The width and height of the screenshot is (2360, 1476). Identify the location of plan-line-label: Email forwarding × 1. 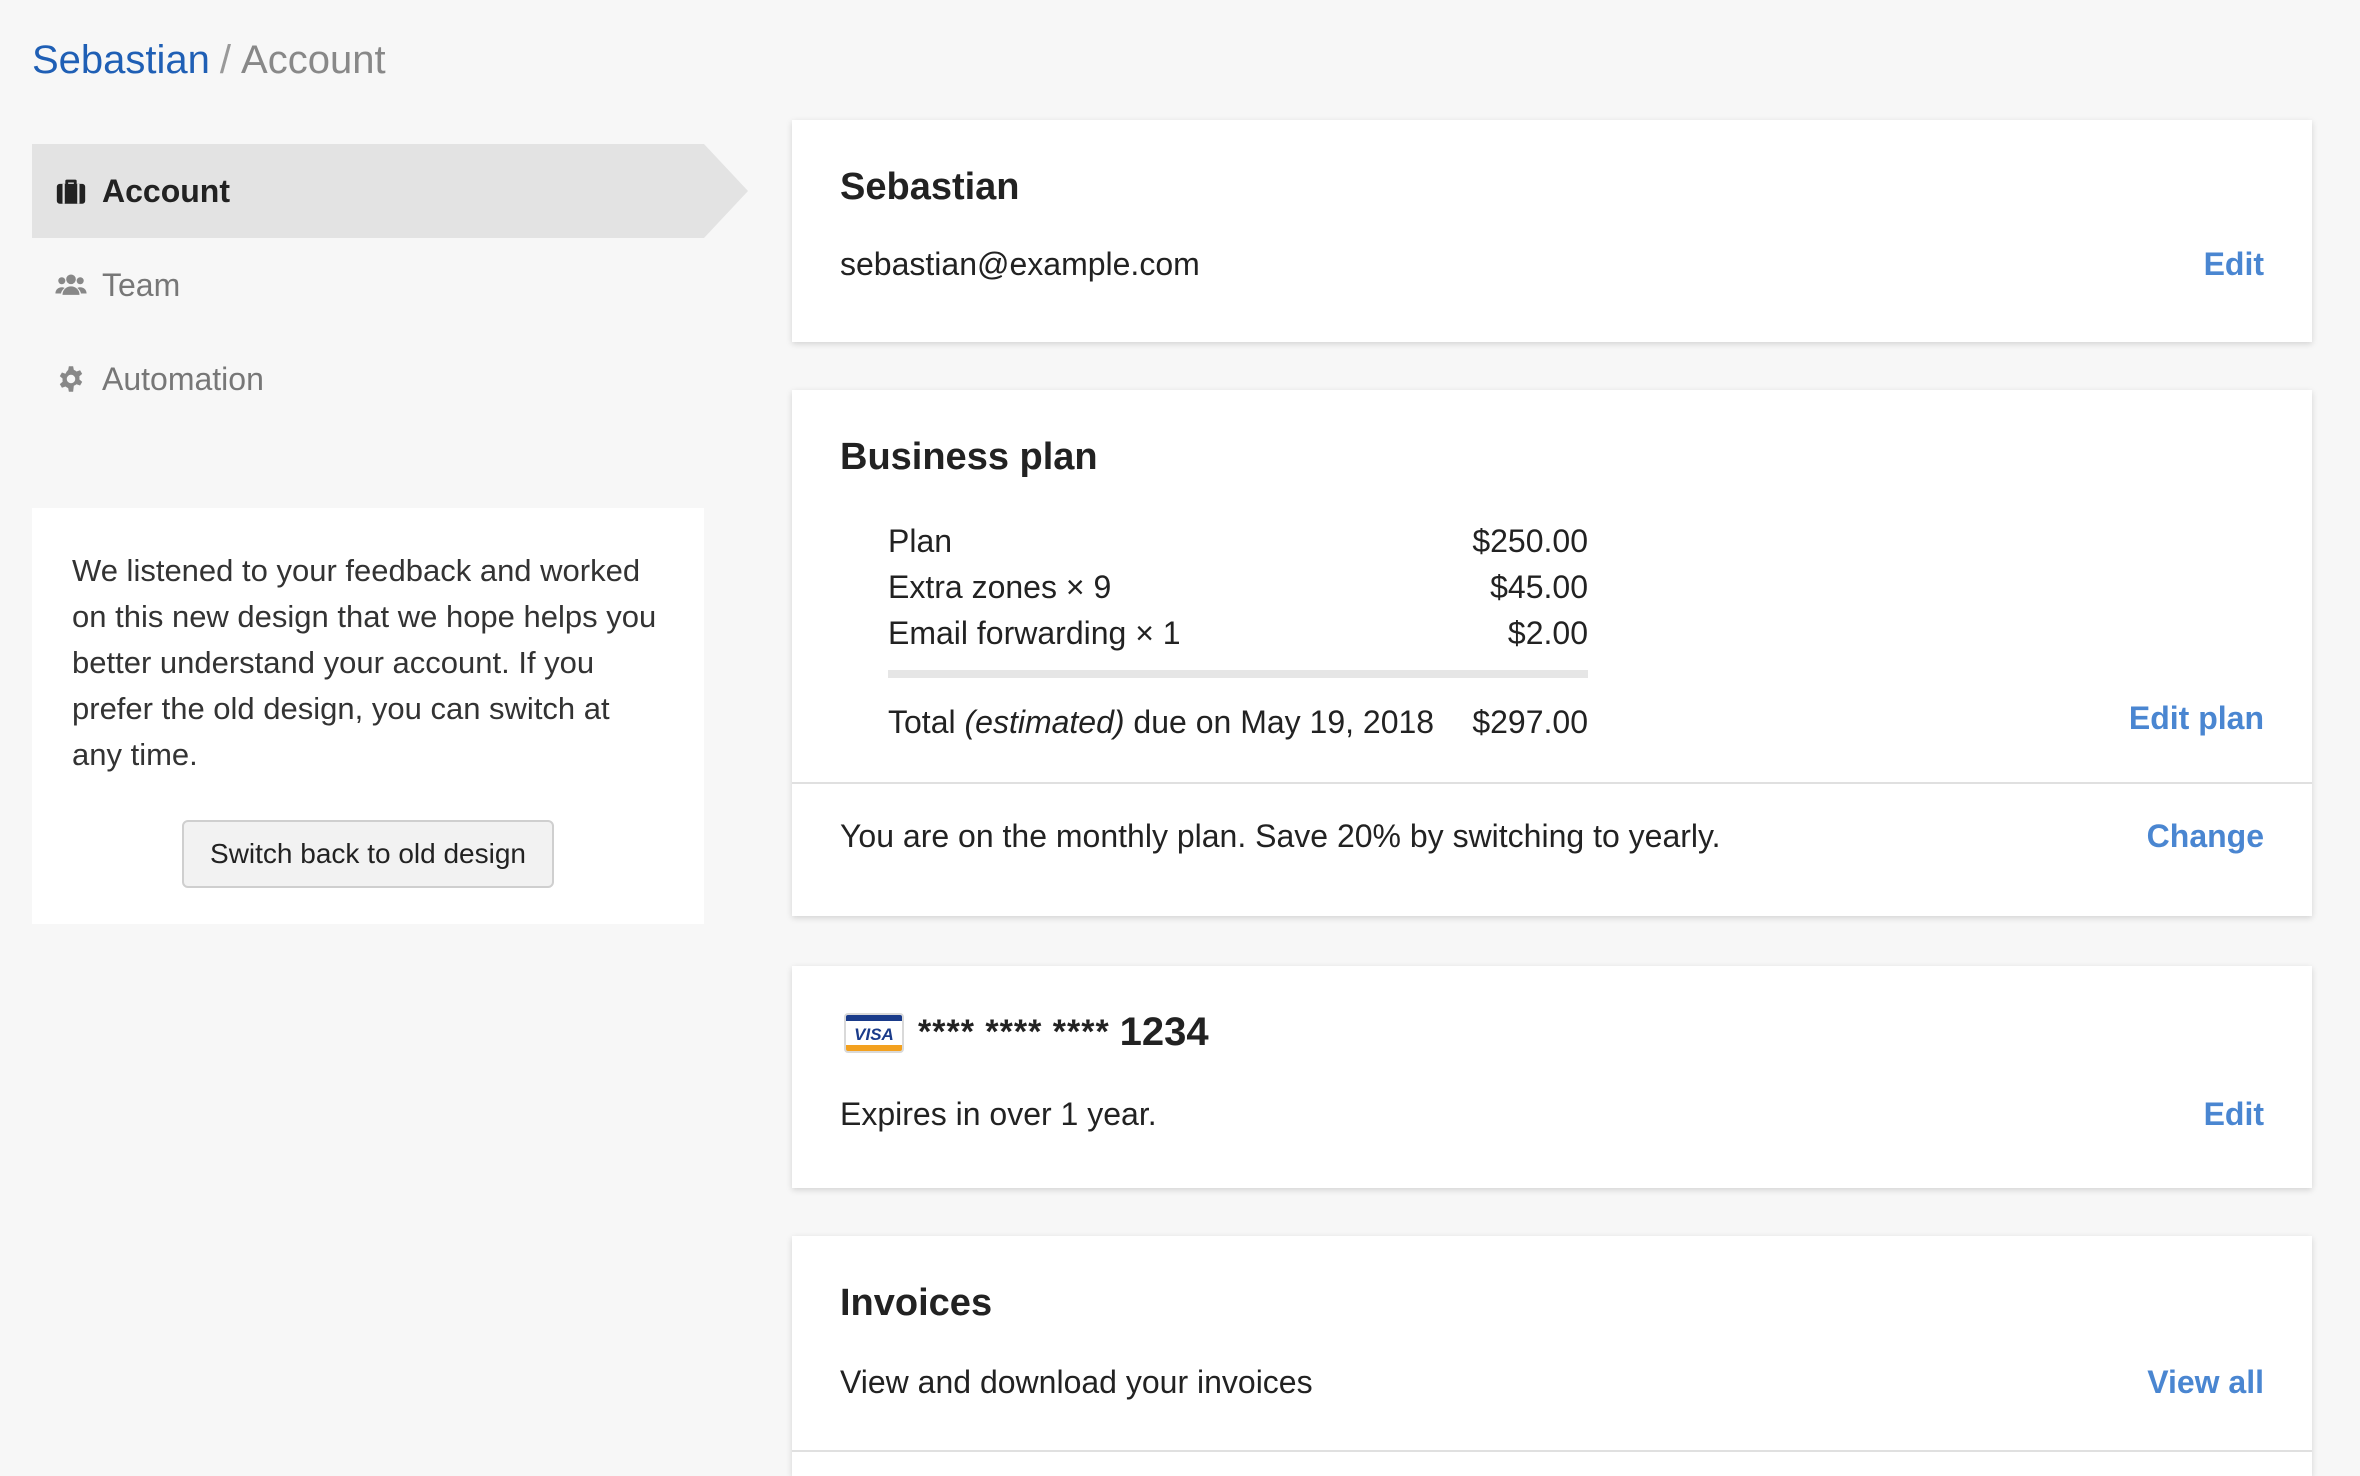
(1034, 632).